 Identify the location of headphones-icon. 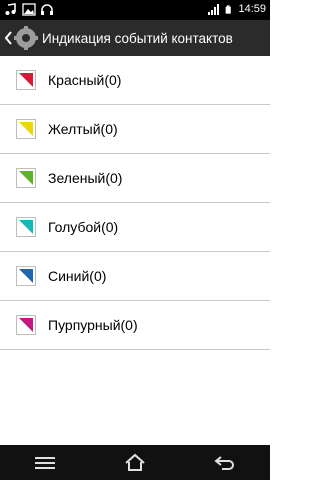
(47, 9).